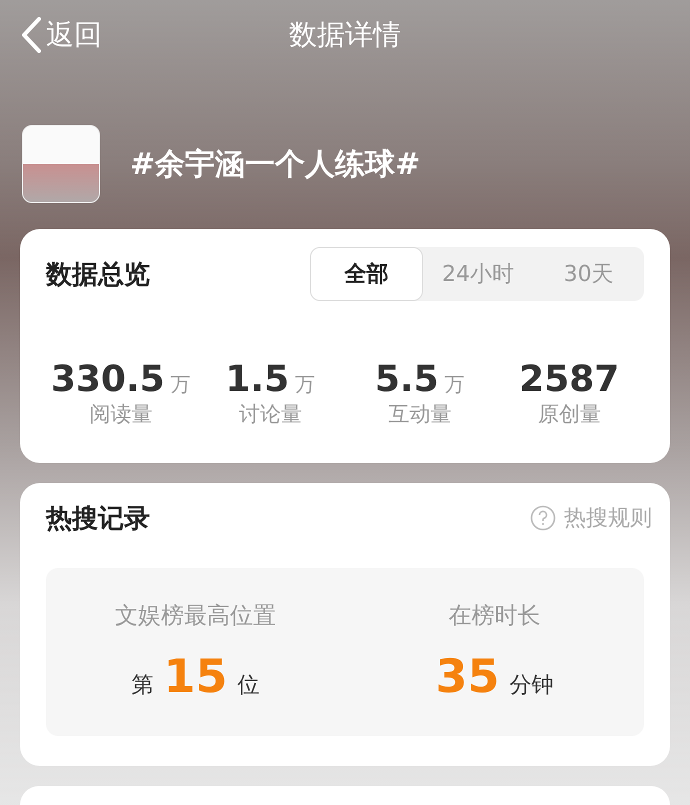  Describe the element at coordinates (107, 379) in the screenshot. I see `stat-value: 330.5` at that location.